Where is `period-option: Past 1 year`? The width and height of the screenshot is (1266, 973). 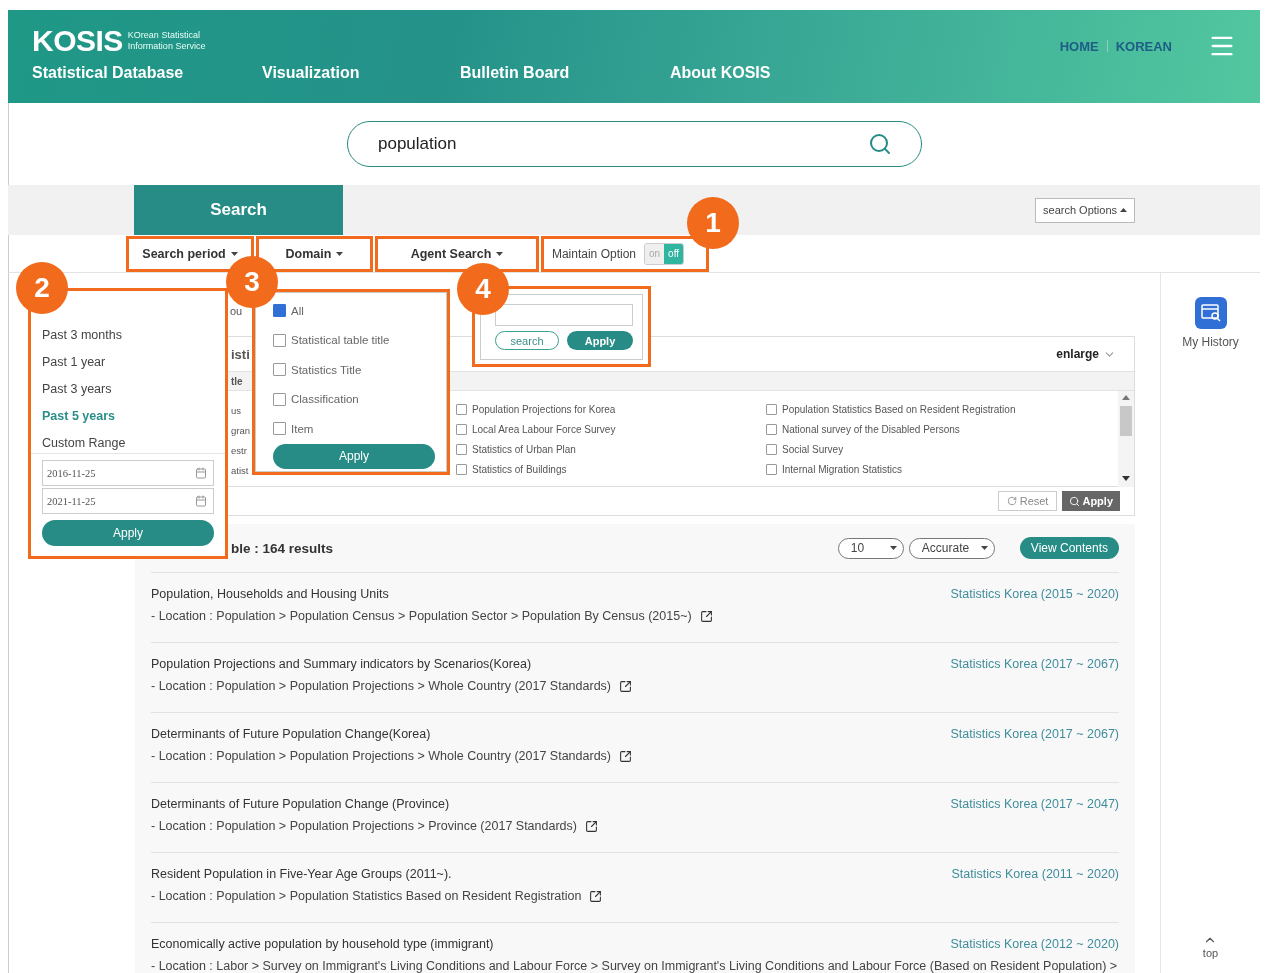
period-option: Past 1 year is located at coordinates (74, 362).